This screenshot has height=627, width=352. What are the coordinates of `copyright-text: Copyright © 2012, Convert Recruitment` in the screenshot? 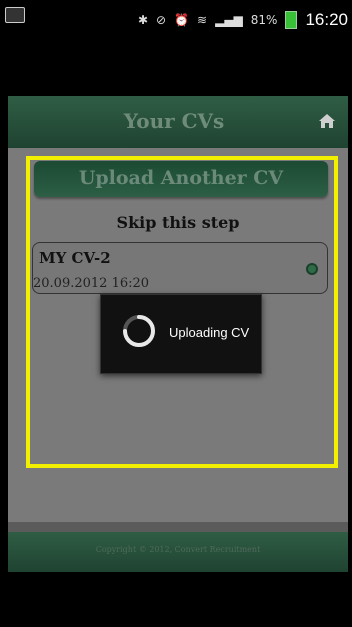 It's located at (178, 549).